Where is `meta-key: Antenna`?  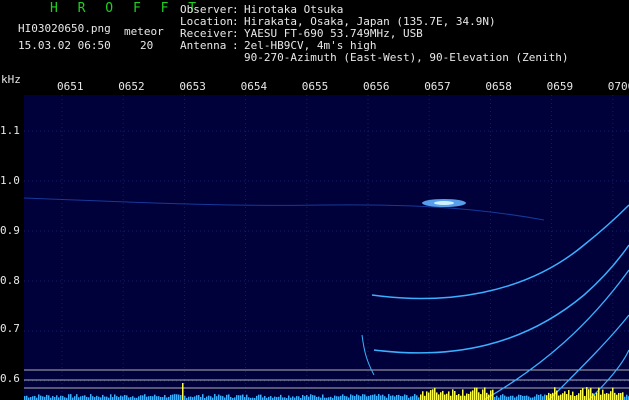
meta-key: Antenna is located at coordinates (203, 45).